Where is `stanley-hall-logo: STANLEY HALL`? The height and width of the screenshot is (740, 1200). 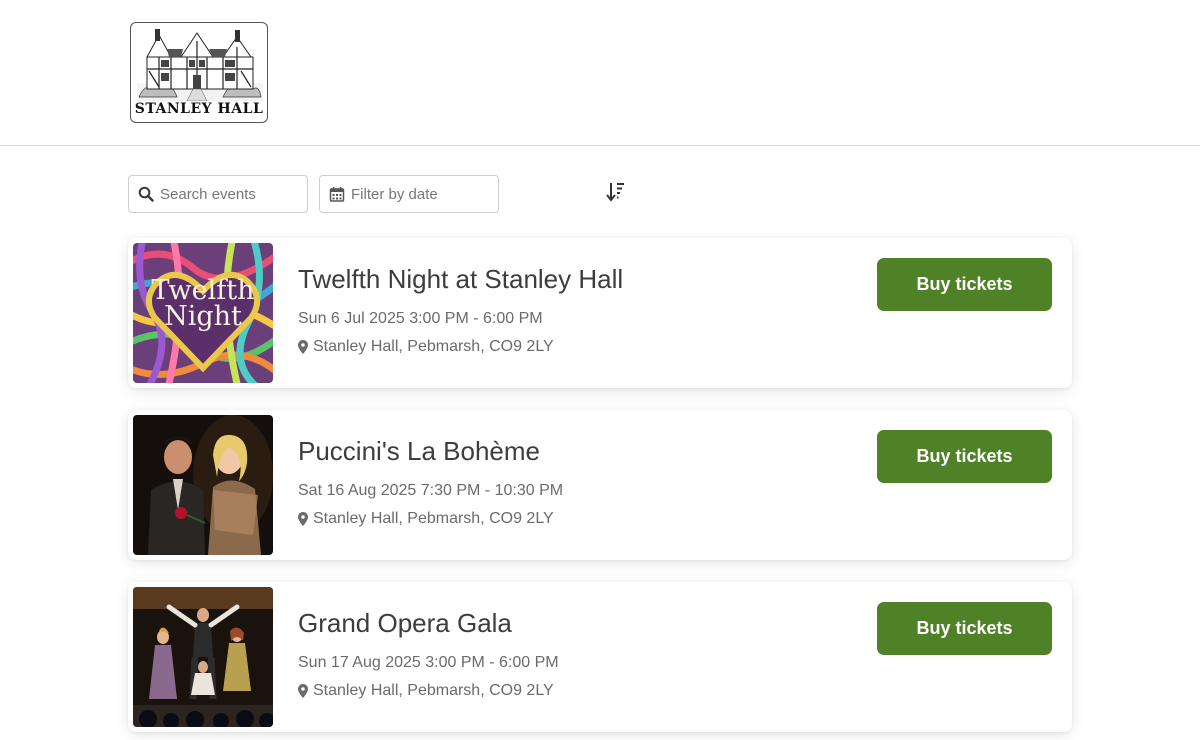
stanley-hall-logo: STANLEY HALL is located at coordinates (199, 72).